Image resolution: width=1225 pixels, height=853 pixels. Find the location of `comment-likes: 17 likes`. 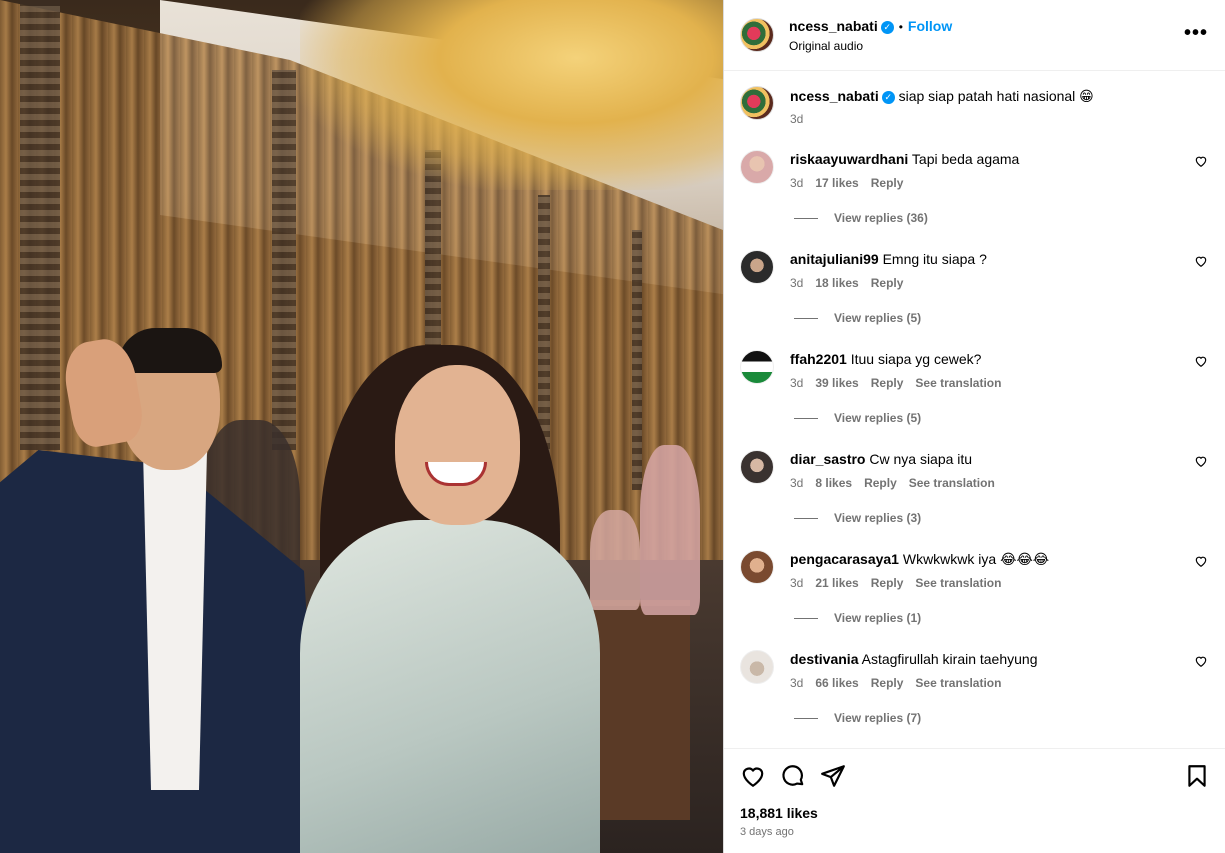

comment-likes: 17 likes is located at coordinates (836, 183).